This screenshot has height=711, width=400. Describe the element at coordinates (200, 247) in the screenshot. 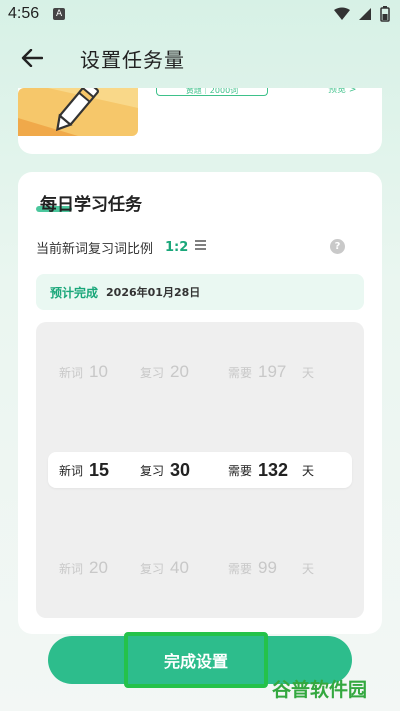

I see `menu-icon` at that location.